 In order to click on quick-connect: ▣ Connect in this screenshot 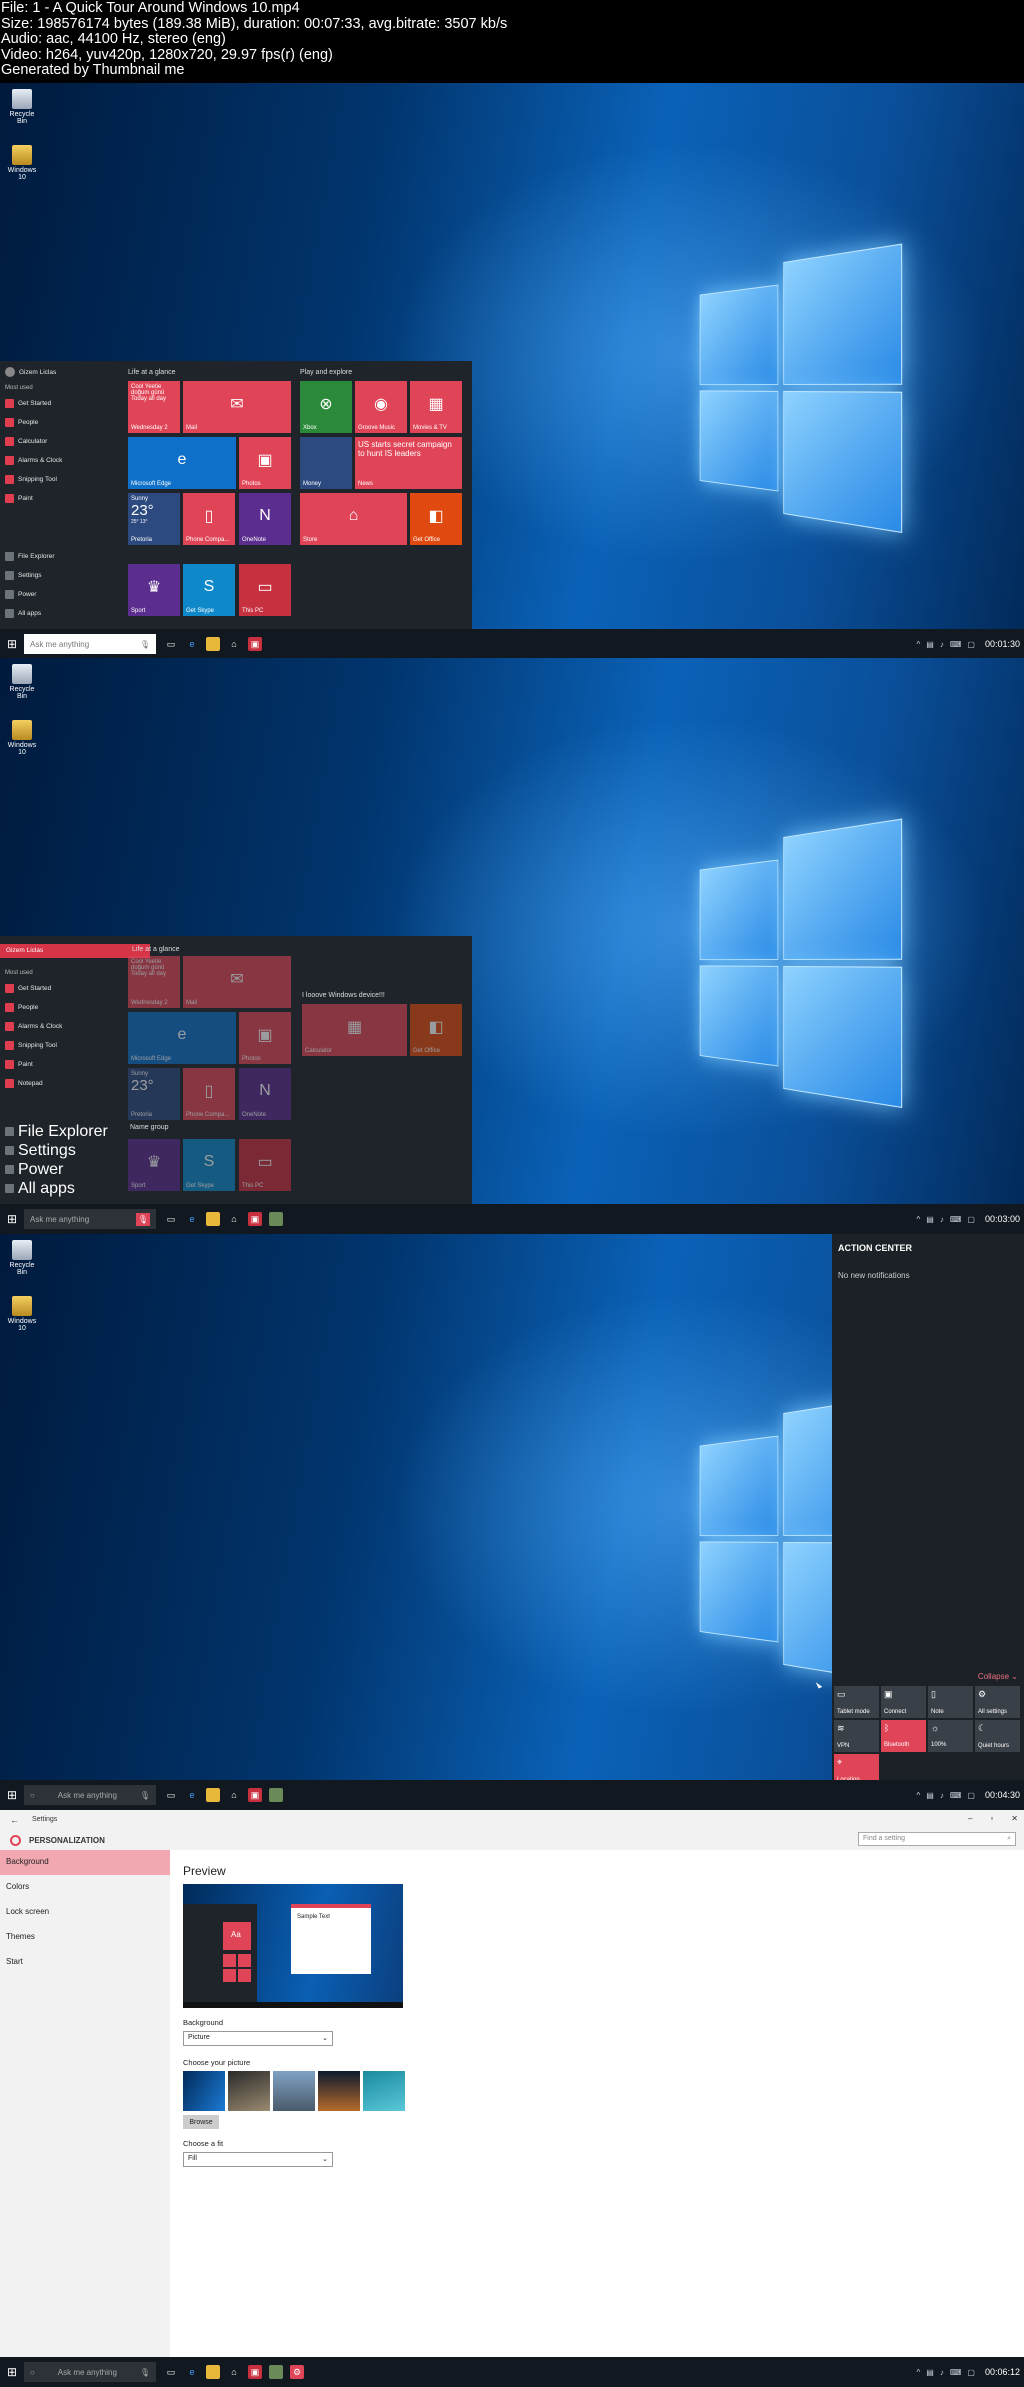, I will do `click(903, 1702)`.